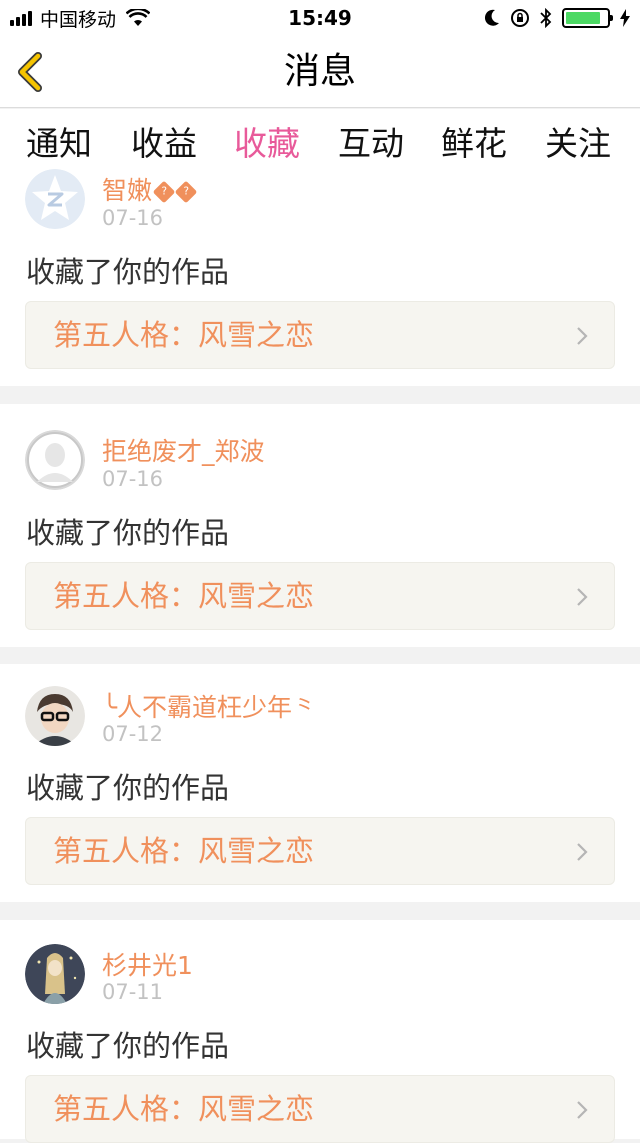  Describe the element at coordinates (583, 18) in the screenshot. I see `battery-fill` at that location.